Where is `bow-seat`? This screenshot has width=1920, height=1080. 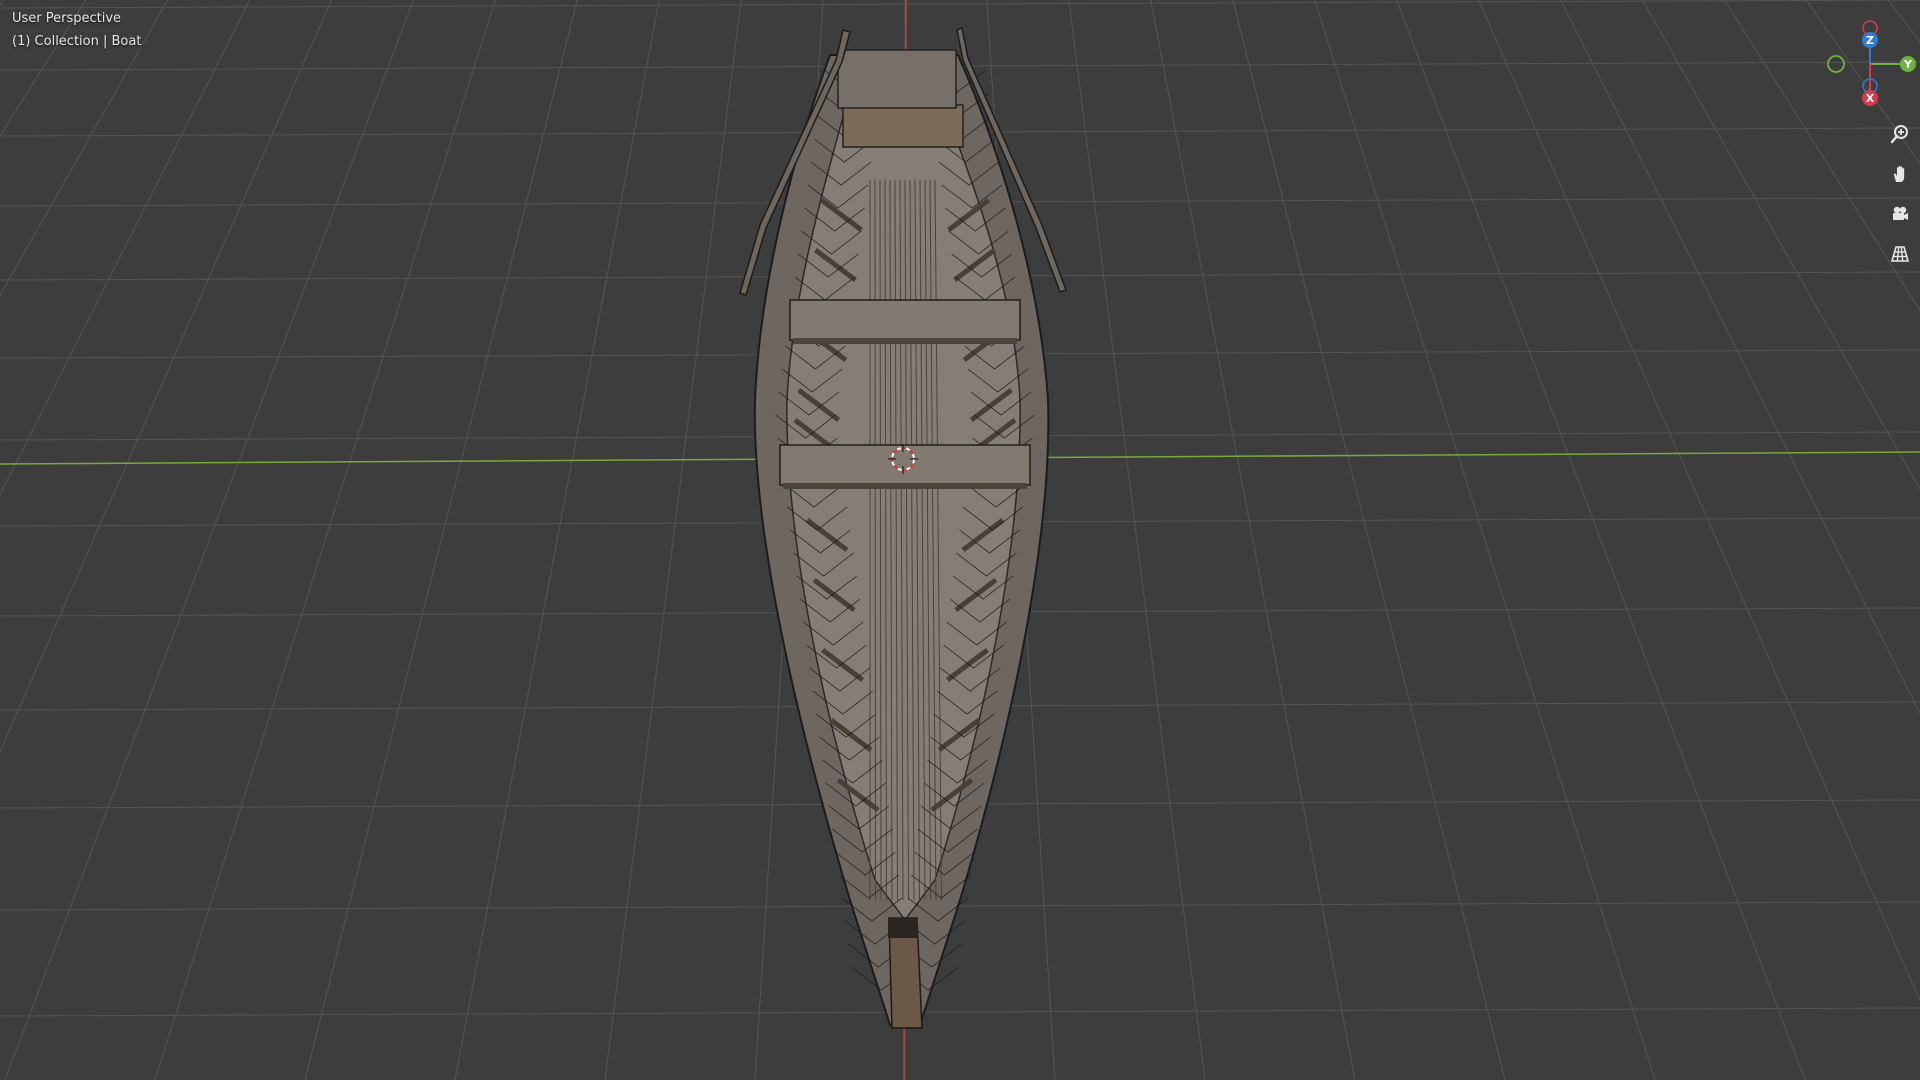
bow-seat is located at coordinates (903, 126).